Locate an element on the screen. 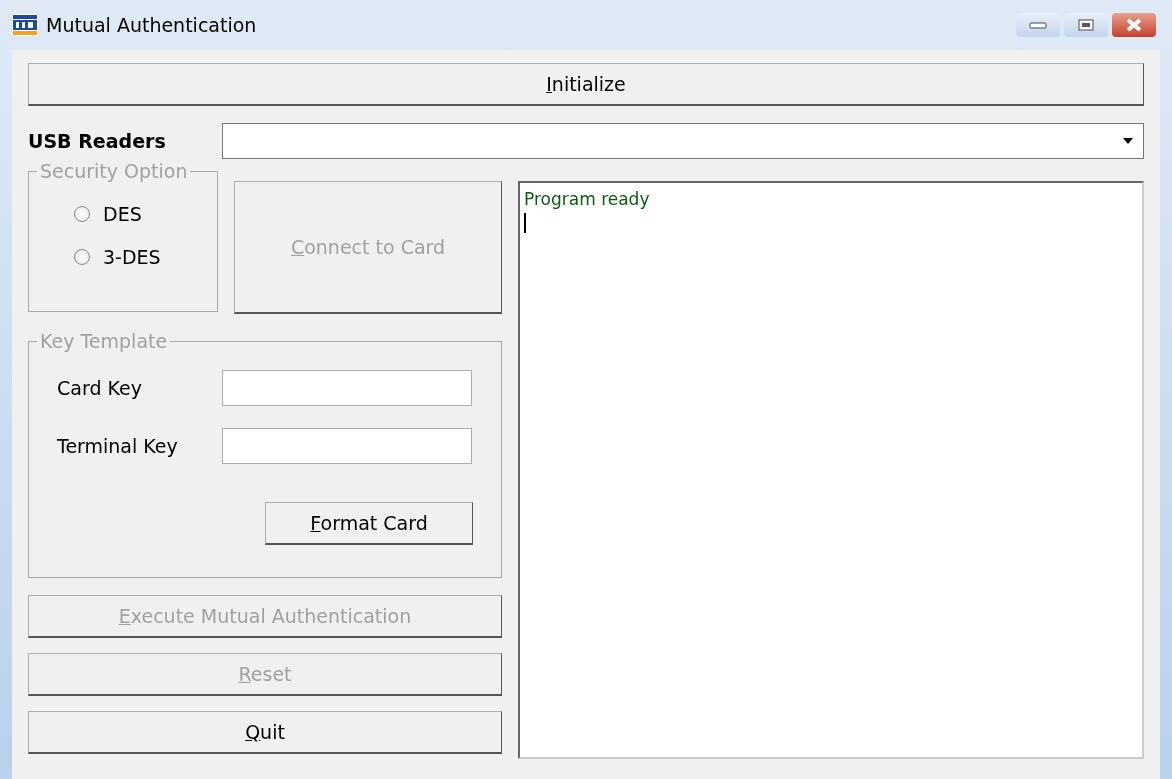  maximize-icon is located at coordinates (1086, 25).